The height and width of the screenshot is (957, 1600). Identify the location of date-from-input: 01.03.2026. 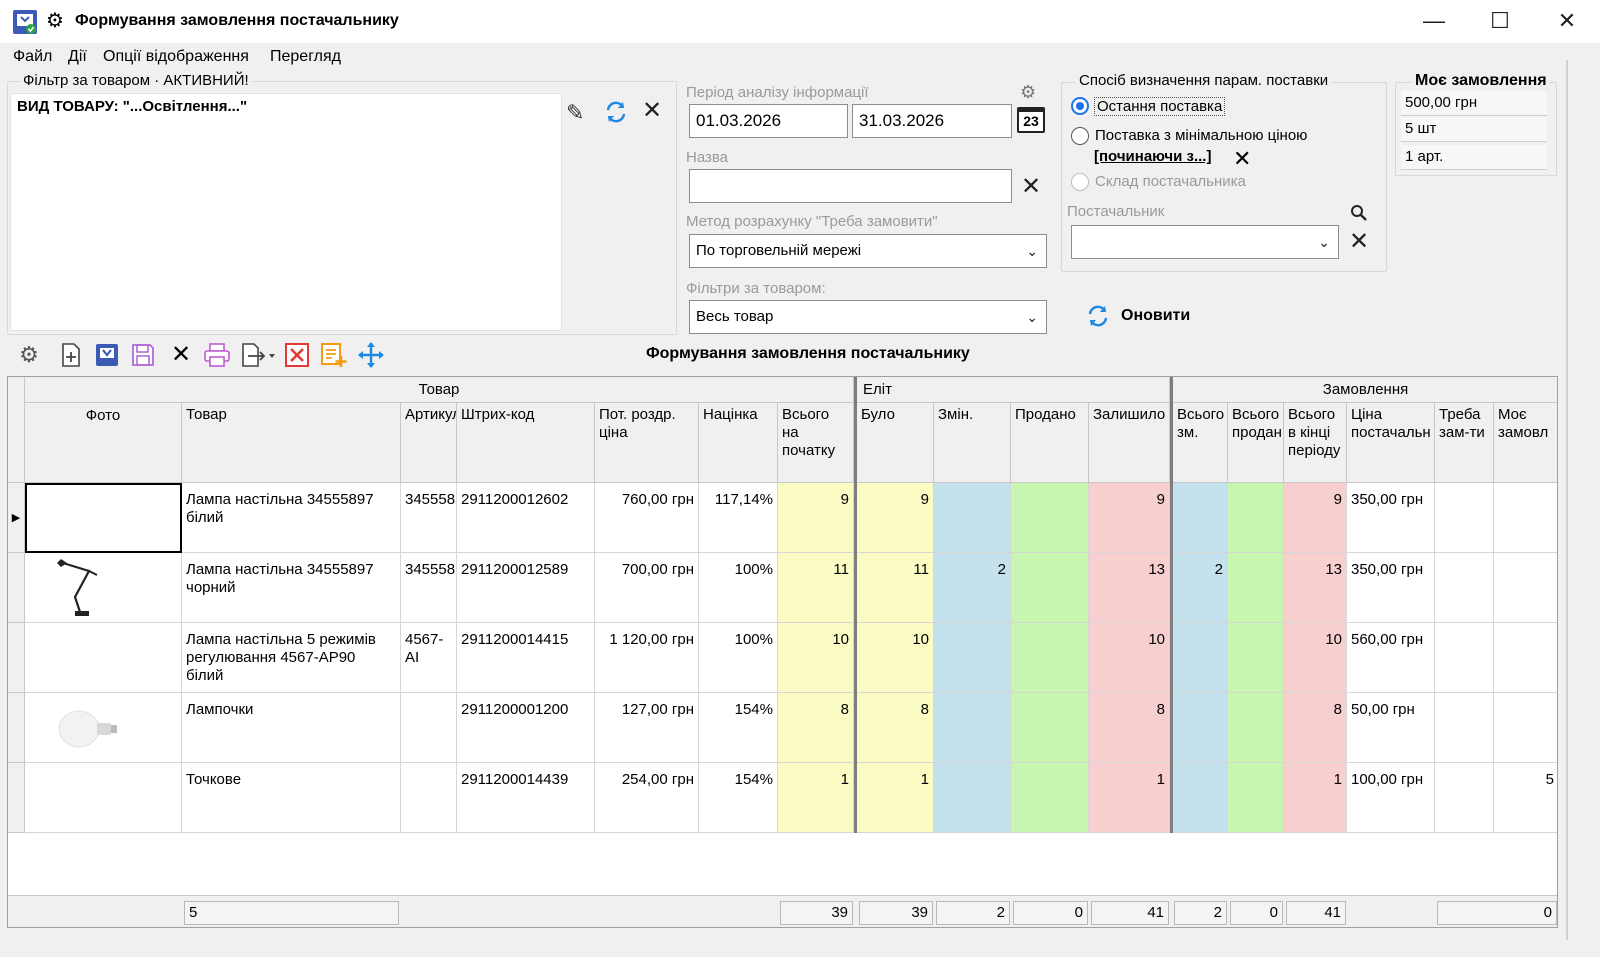
(768, 121).